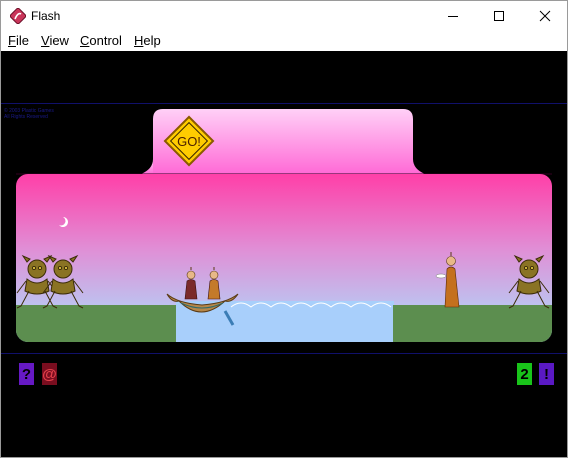  Describe the element at coordinates (284, 16) in the screenshot. I see `title-bar: Flash` at that location.